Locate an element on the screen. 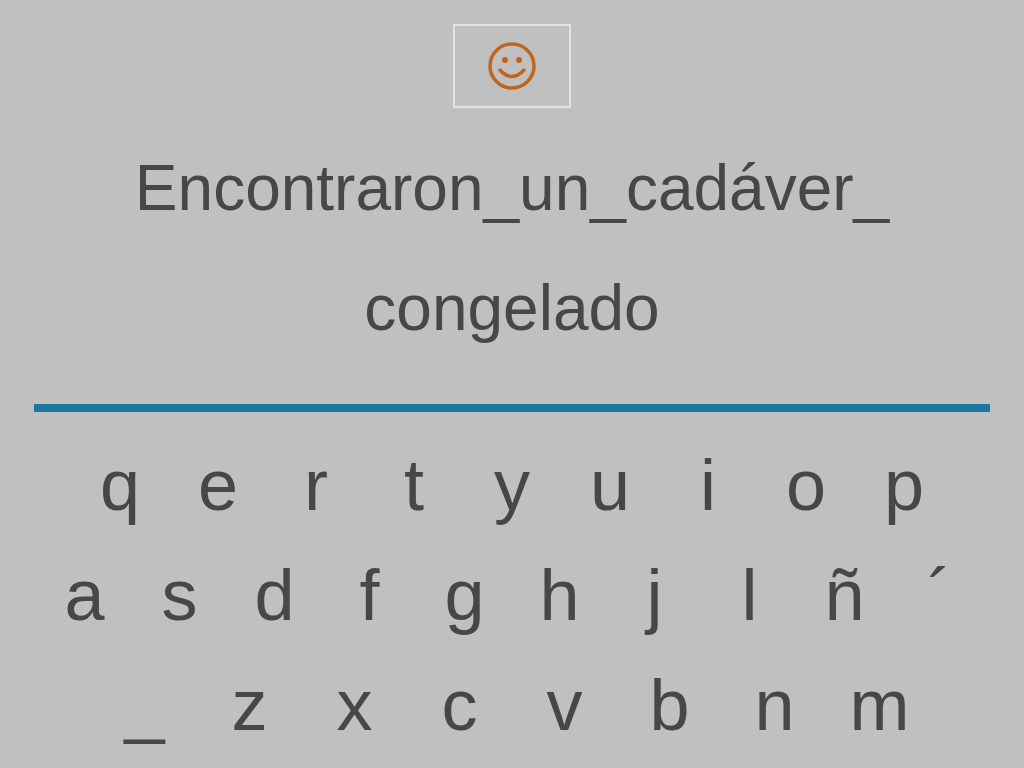 The width and height of the screenshot is (1024, 768). letter-key: o is located at coordinates (806, 485).